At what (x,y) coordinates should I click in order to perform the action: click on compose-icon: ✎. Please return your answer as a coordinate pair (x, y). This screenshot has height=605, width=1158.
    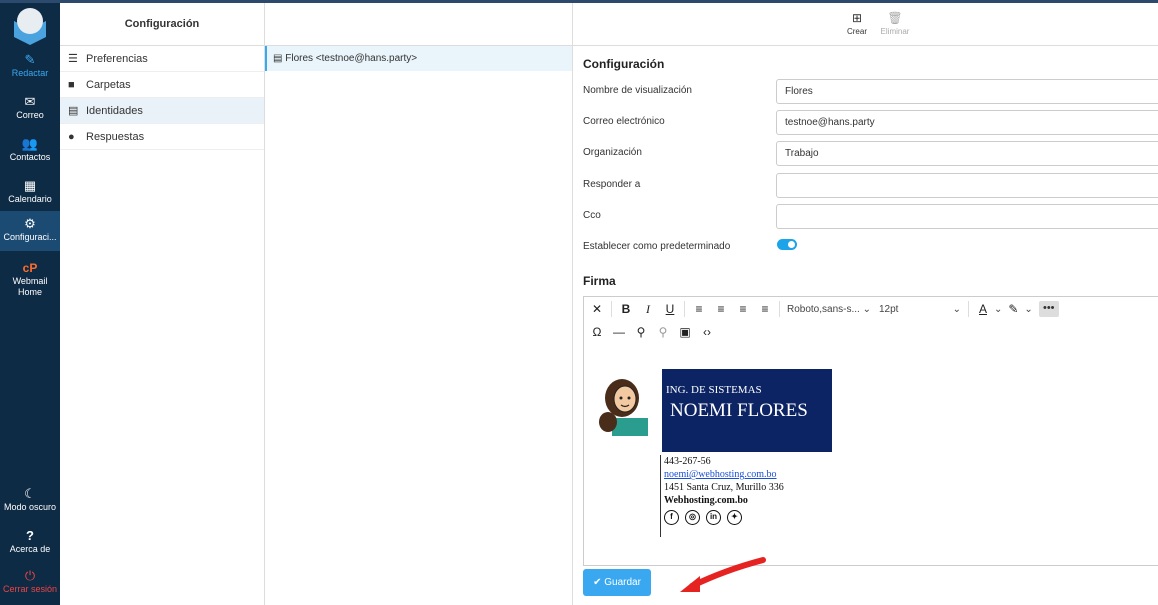
    Looking at the image, I should click on (30, 59).